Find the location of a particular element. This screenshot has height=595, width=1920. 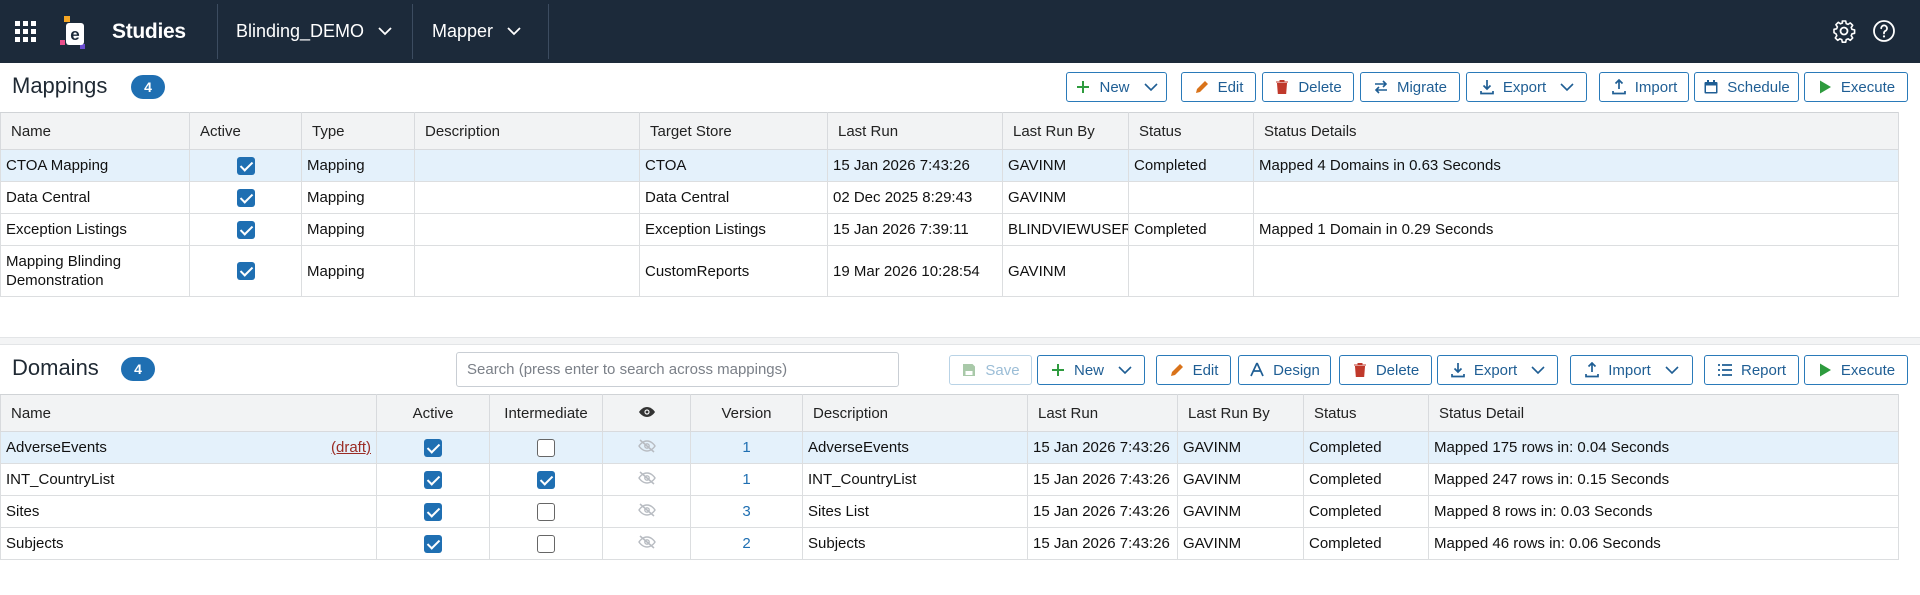

status-detail: Mapped 175 rows in: 0.04 Seconds is located at coordinates (1663, 447).